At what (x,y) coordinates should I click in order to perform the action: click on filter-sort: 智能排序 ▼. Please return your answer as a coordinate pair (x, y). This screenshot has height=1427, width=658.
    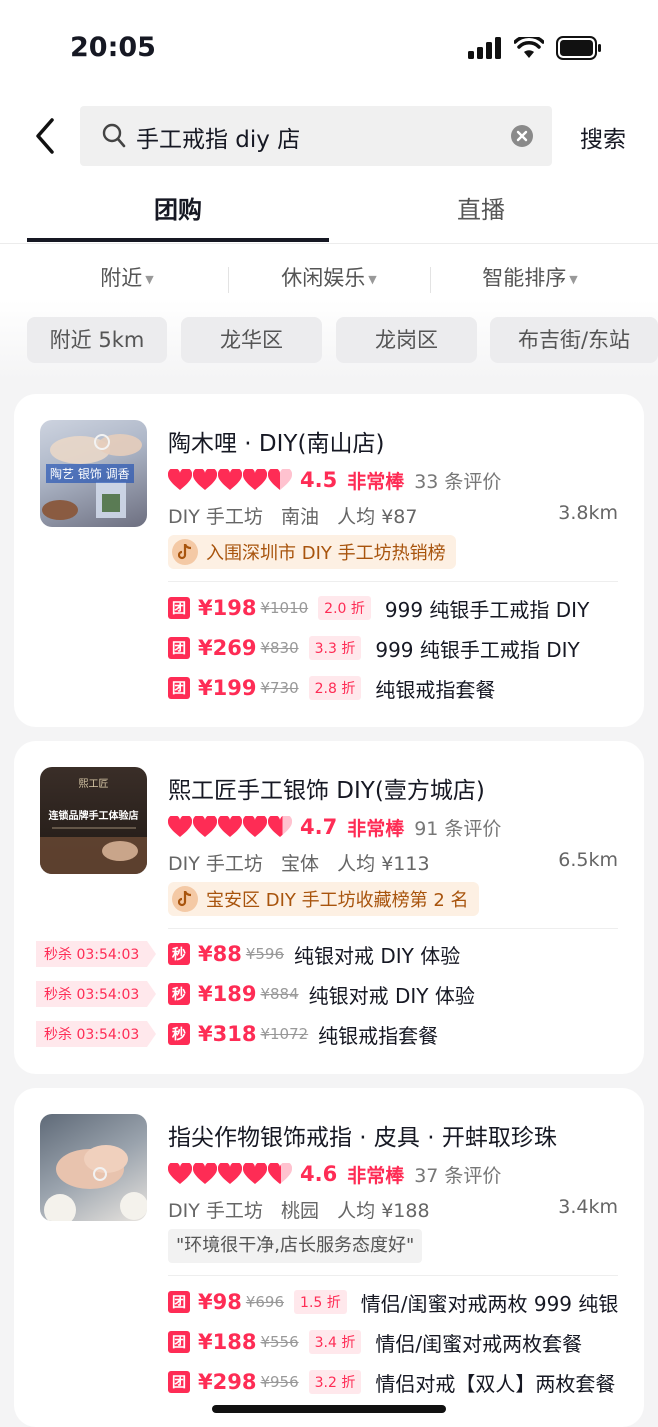
    Looking at the image, I should click on (530, 277).